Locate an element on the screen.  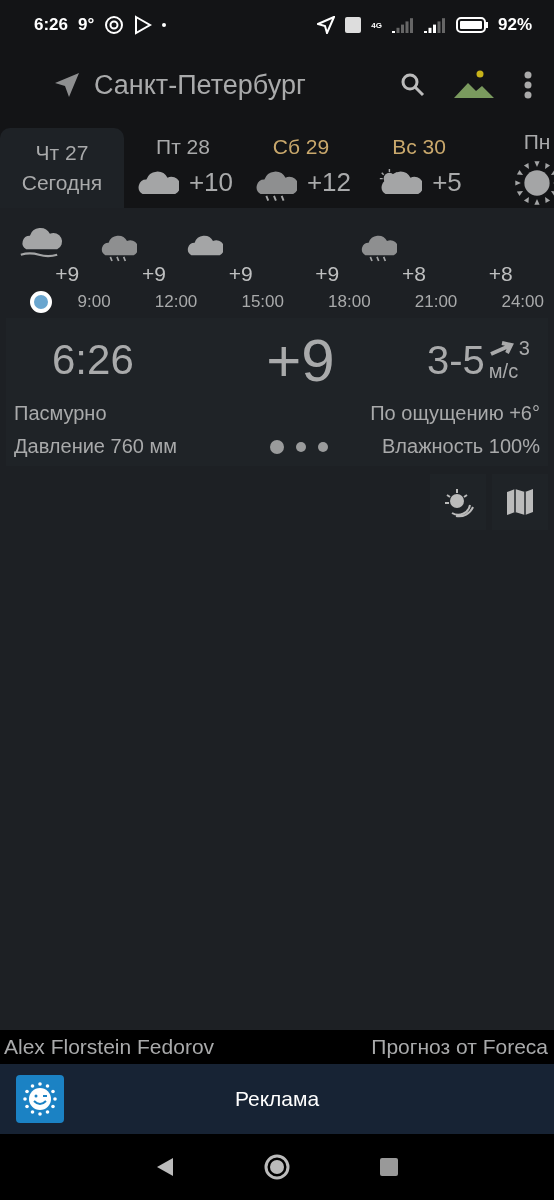
back-icon is located at coordinates (165, 1167).